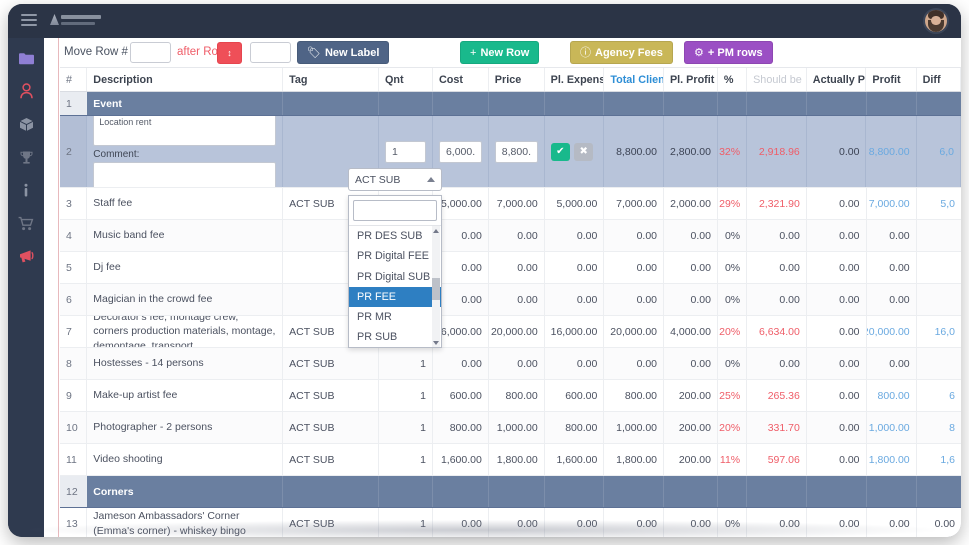  I want to click on sidebar-item-info, so click(26, 190).